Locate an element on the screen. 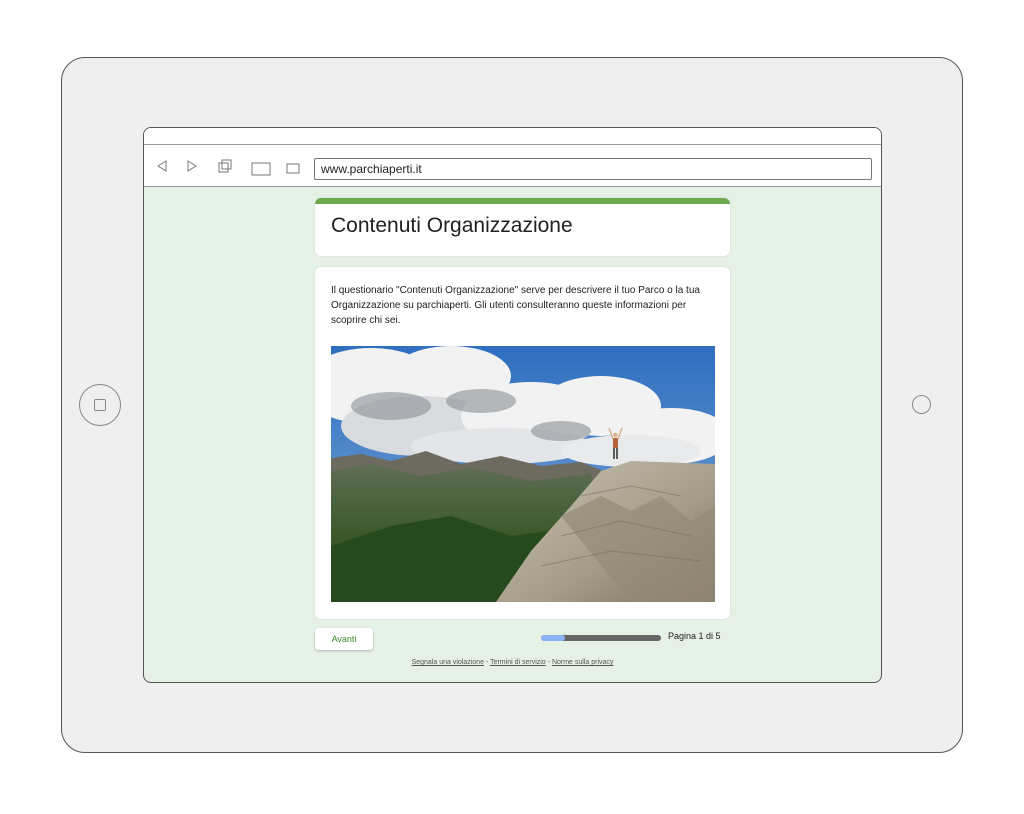  toolbar-divider is located at coordinates (512, 144).